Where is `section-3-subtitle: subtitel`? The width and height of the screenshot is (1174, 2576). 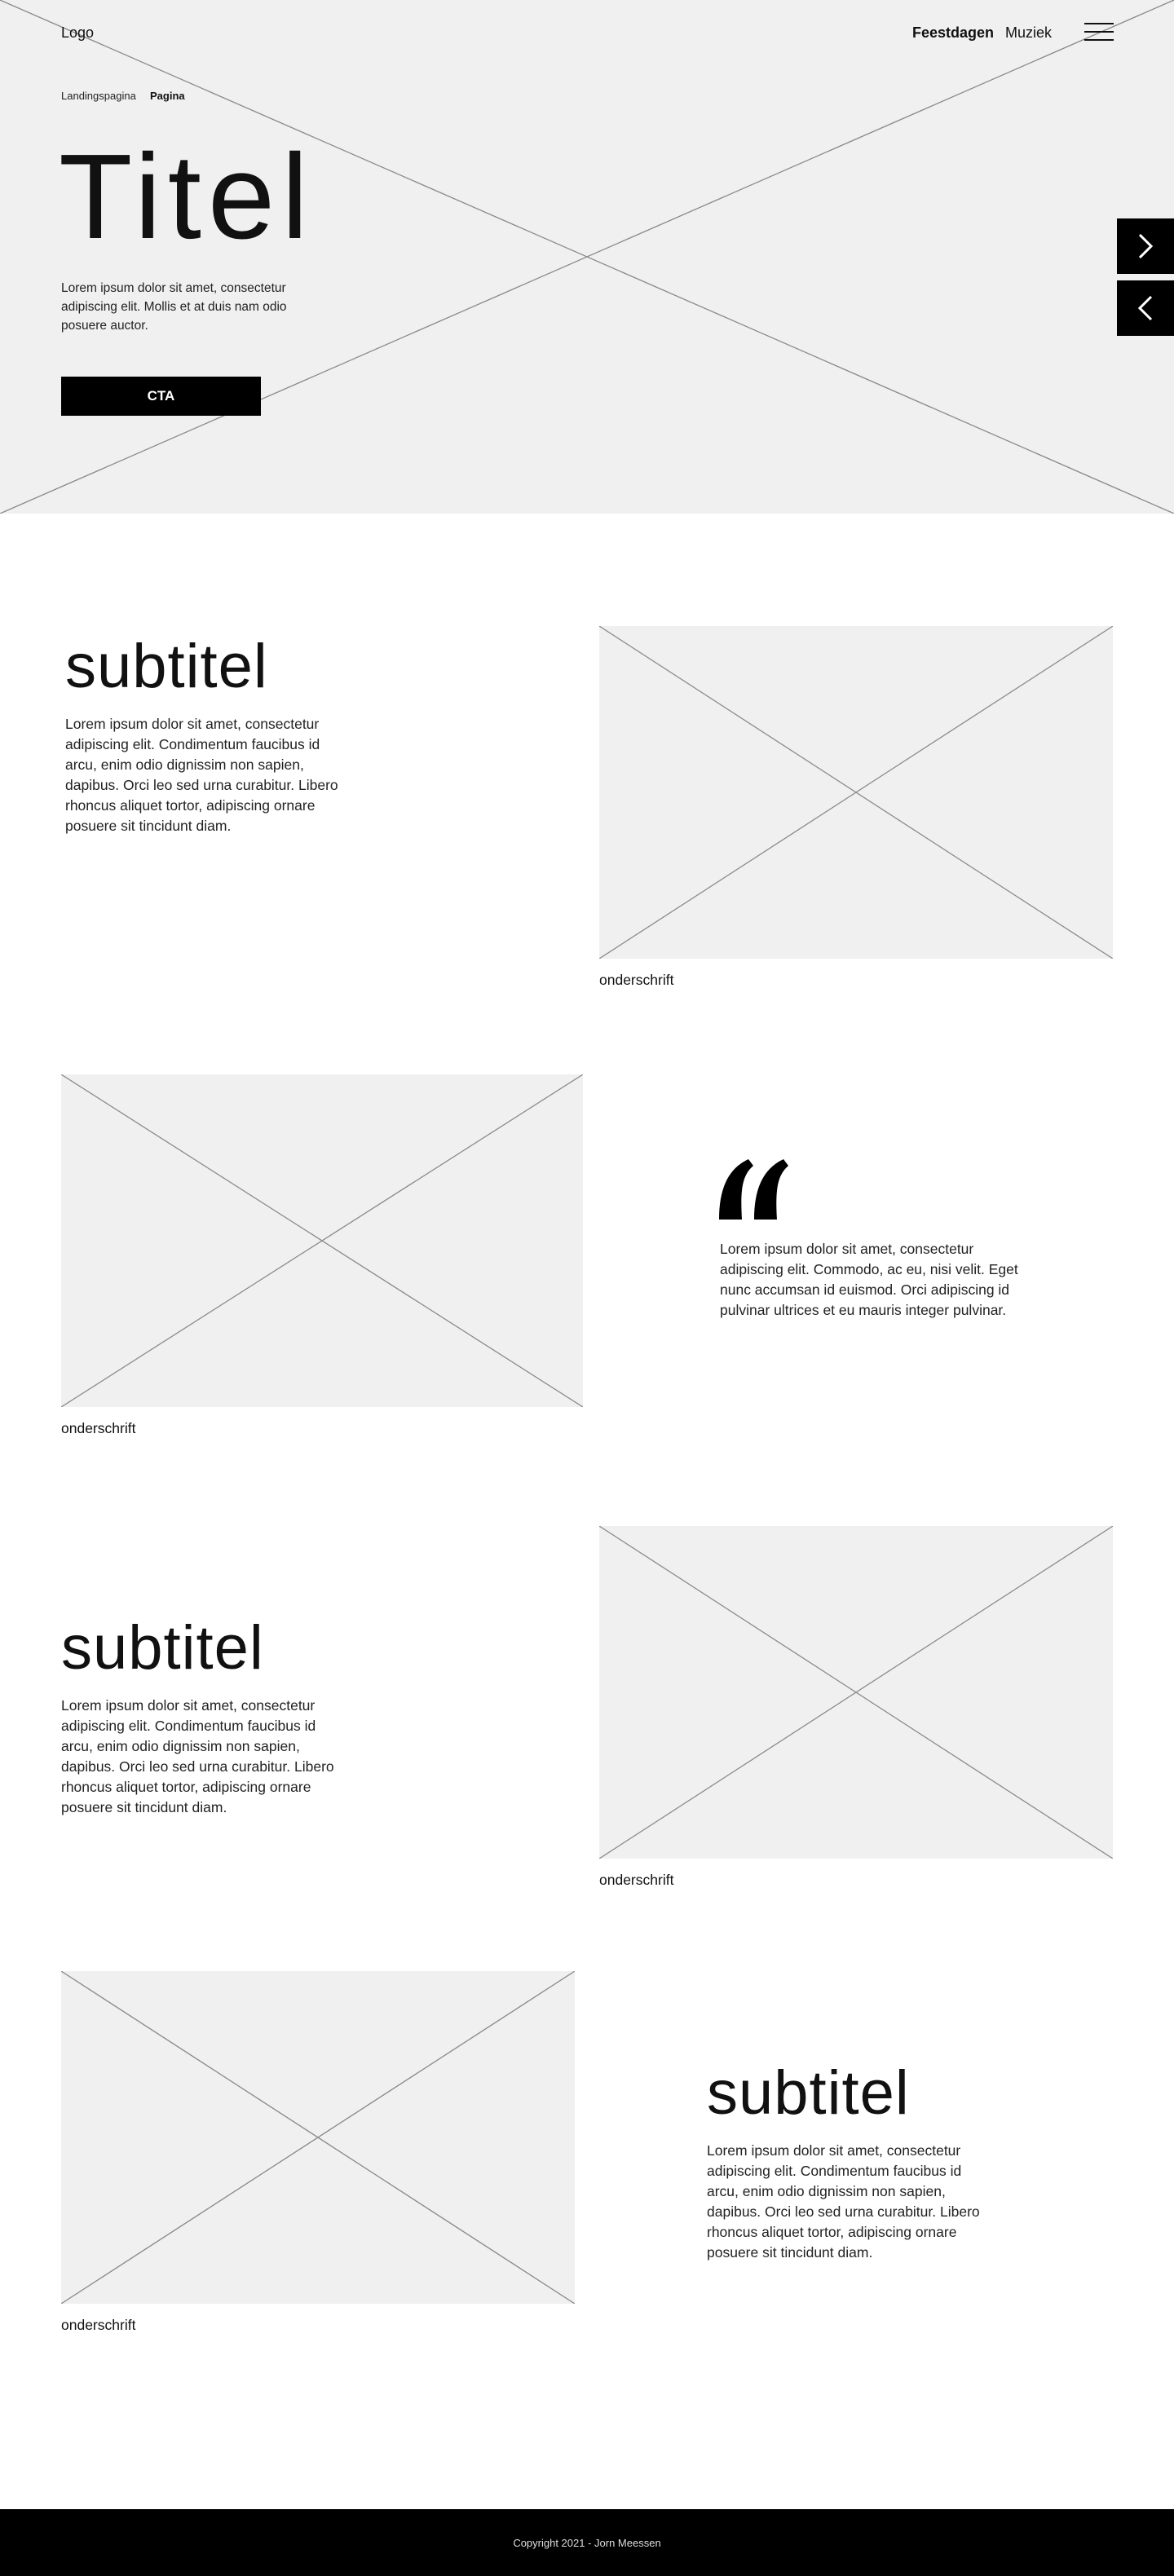
section-3-subtitle: subtitel is located at coordinates (163, 1648).